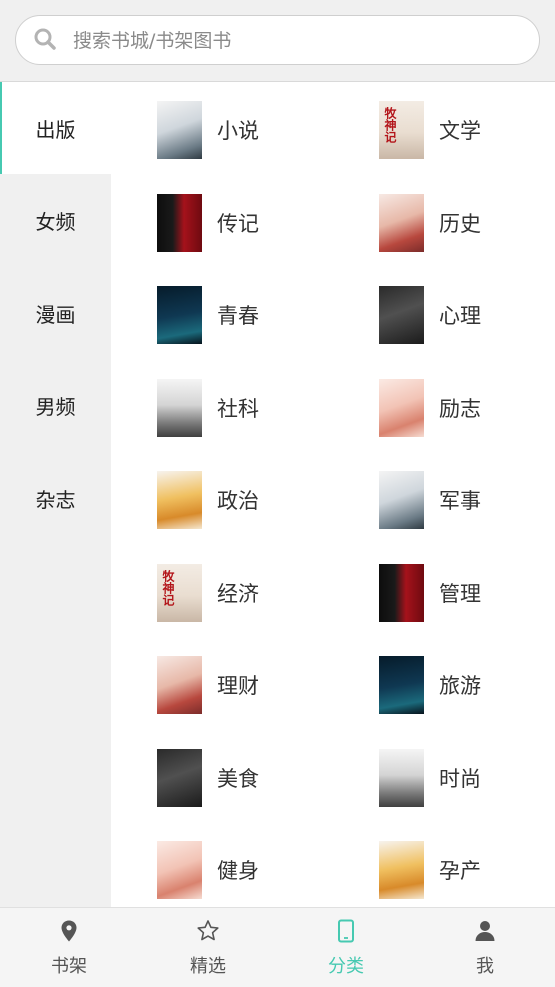  I want to click on category-item: 健身, so click(257, 870).